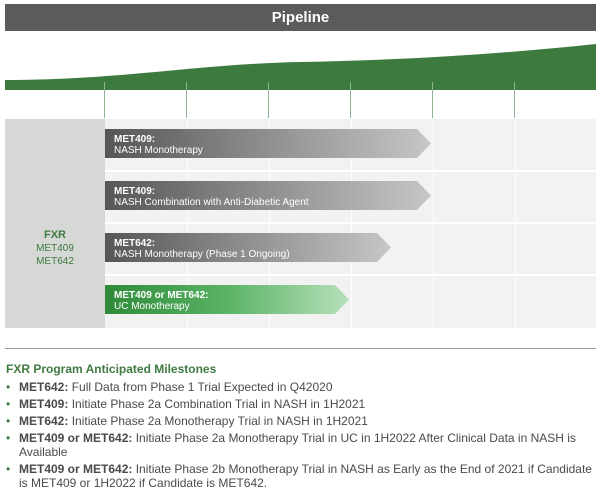 The height and width of the screenshot is (493, 605). What do you see at coordinates (300, 348) in the screenshot?
I see `section-divider` at bounding box center [300, 348].